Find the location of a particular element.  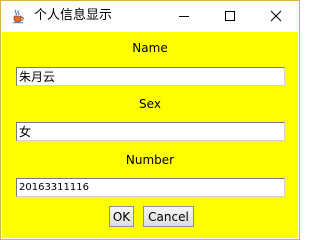

maximize-button is located at coordinates (230, 16).